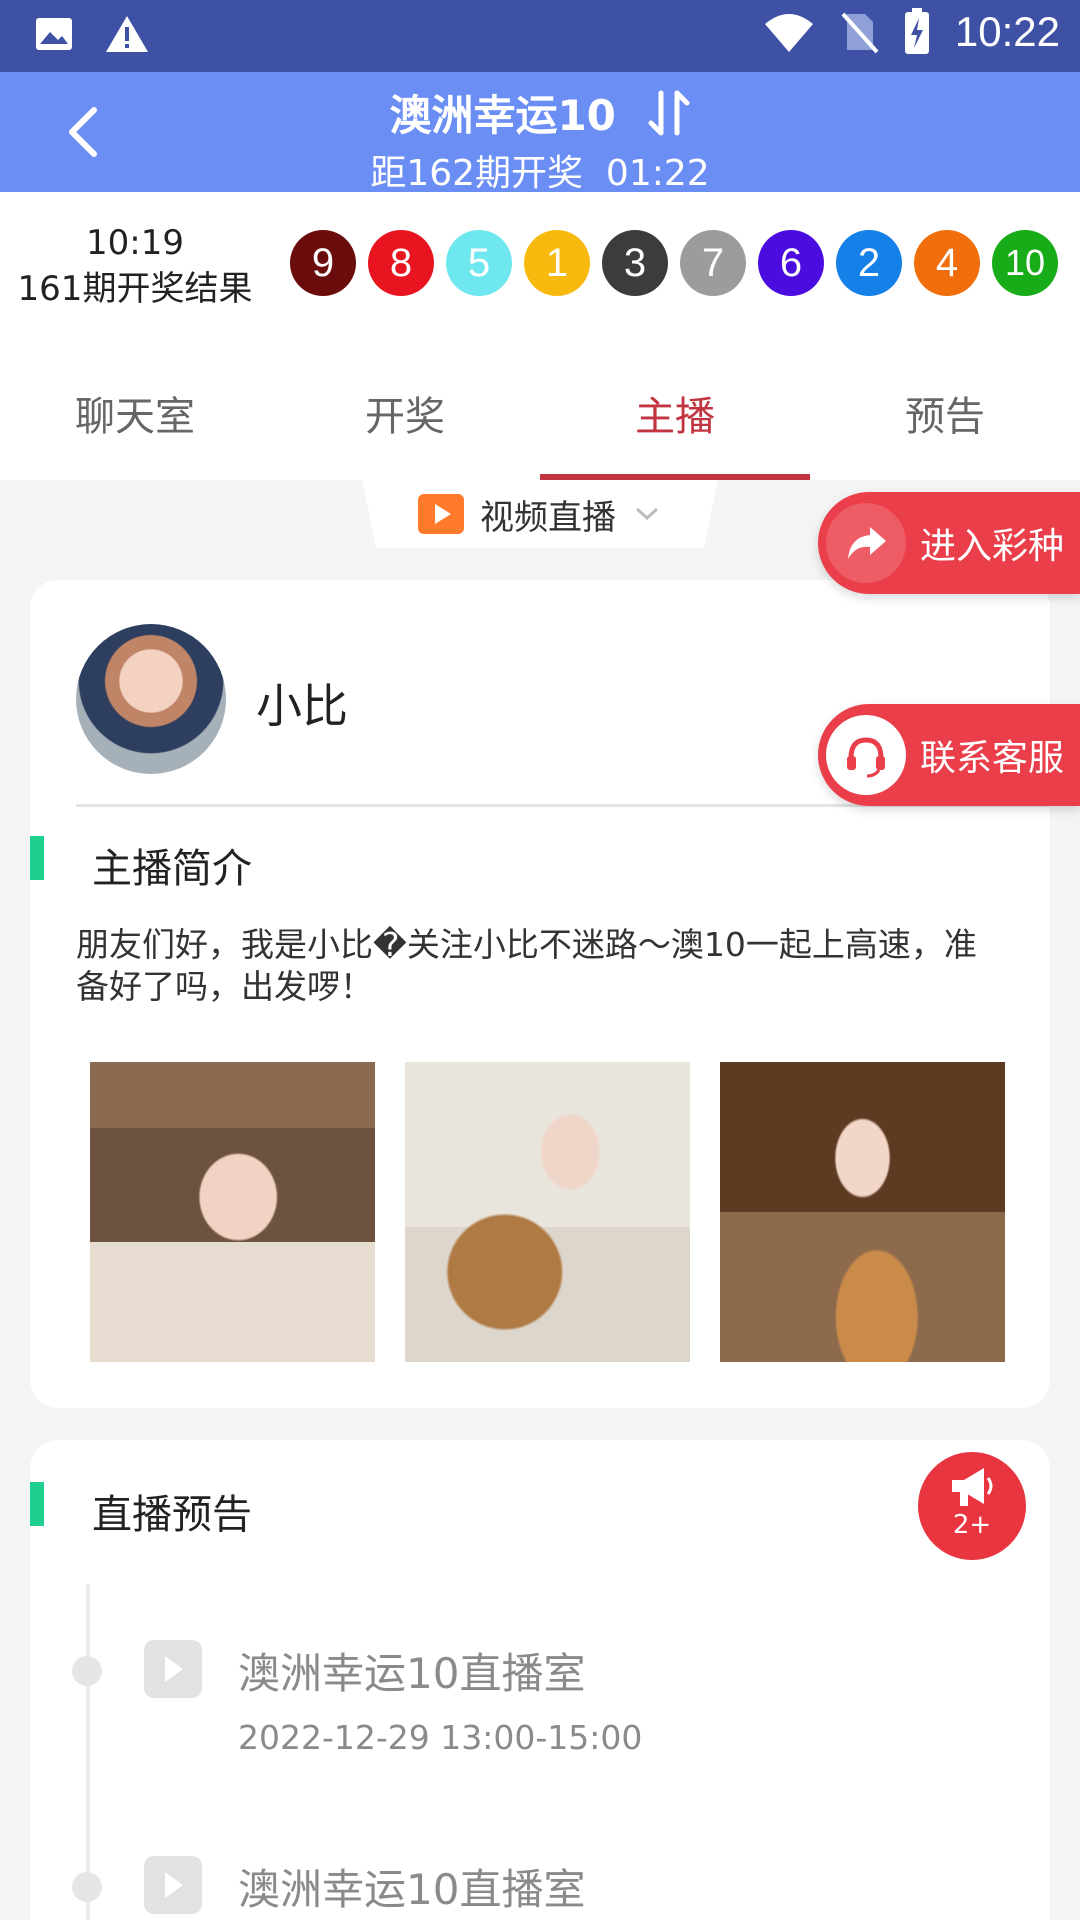 Image resolution: width=1080 pixels, height=1920 pixels. I want to click on result-ball: 5, so click(479, 263).